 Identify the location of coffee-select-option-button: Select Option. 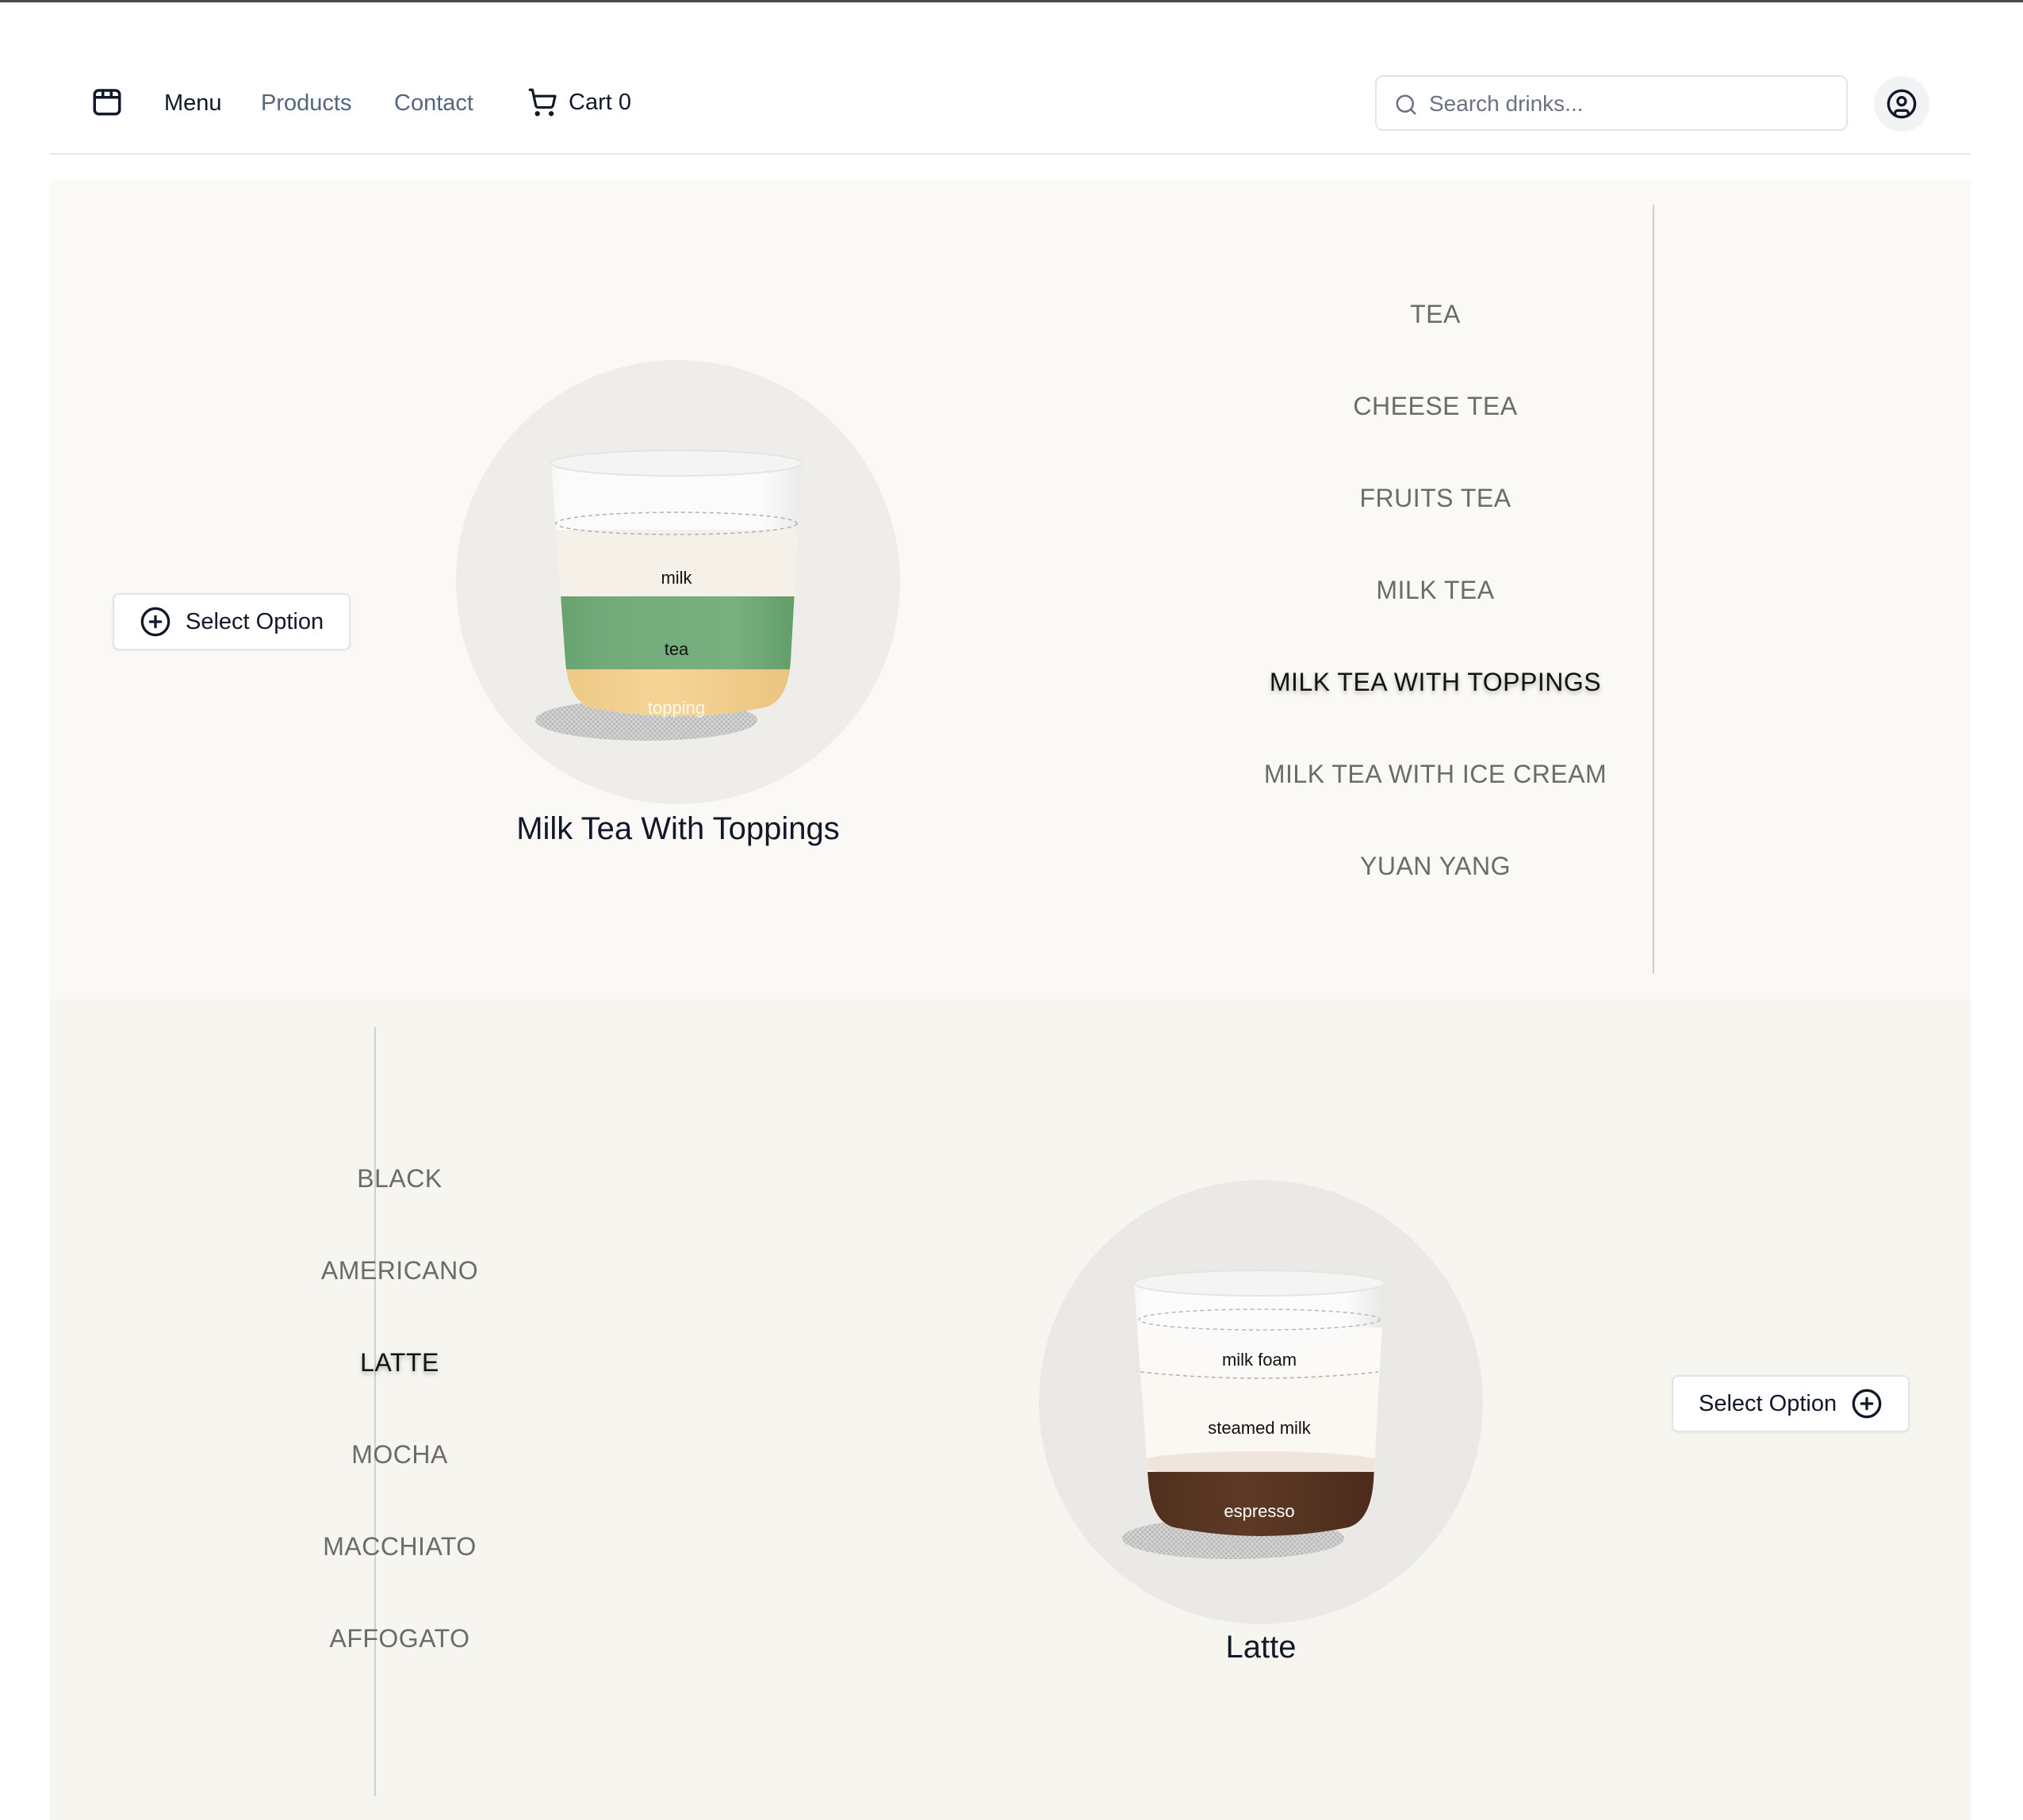
(1791, 1403).